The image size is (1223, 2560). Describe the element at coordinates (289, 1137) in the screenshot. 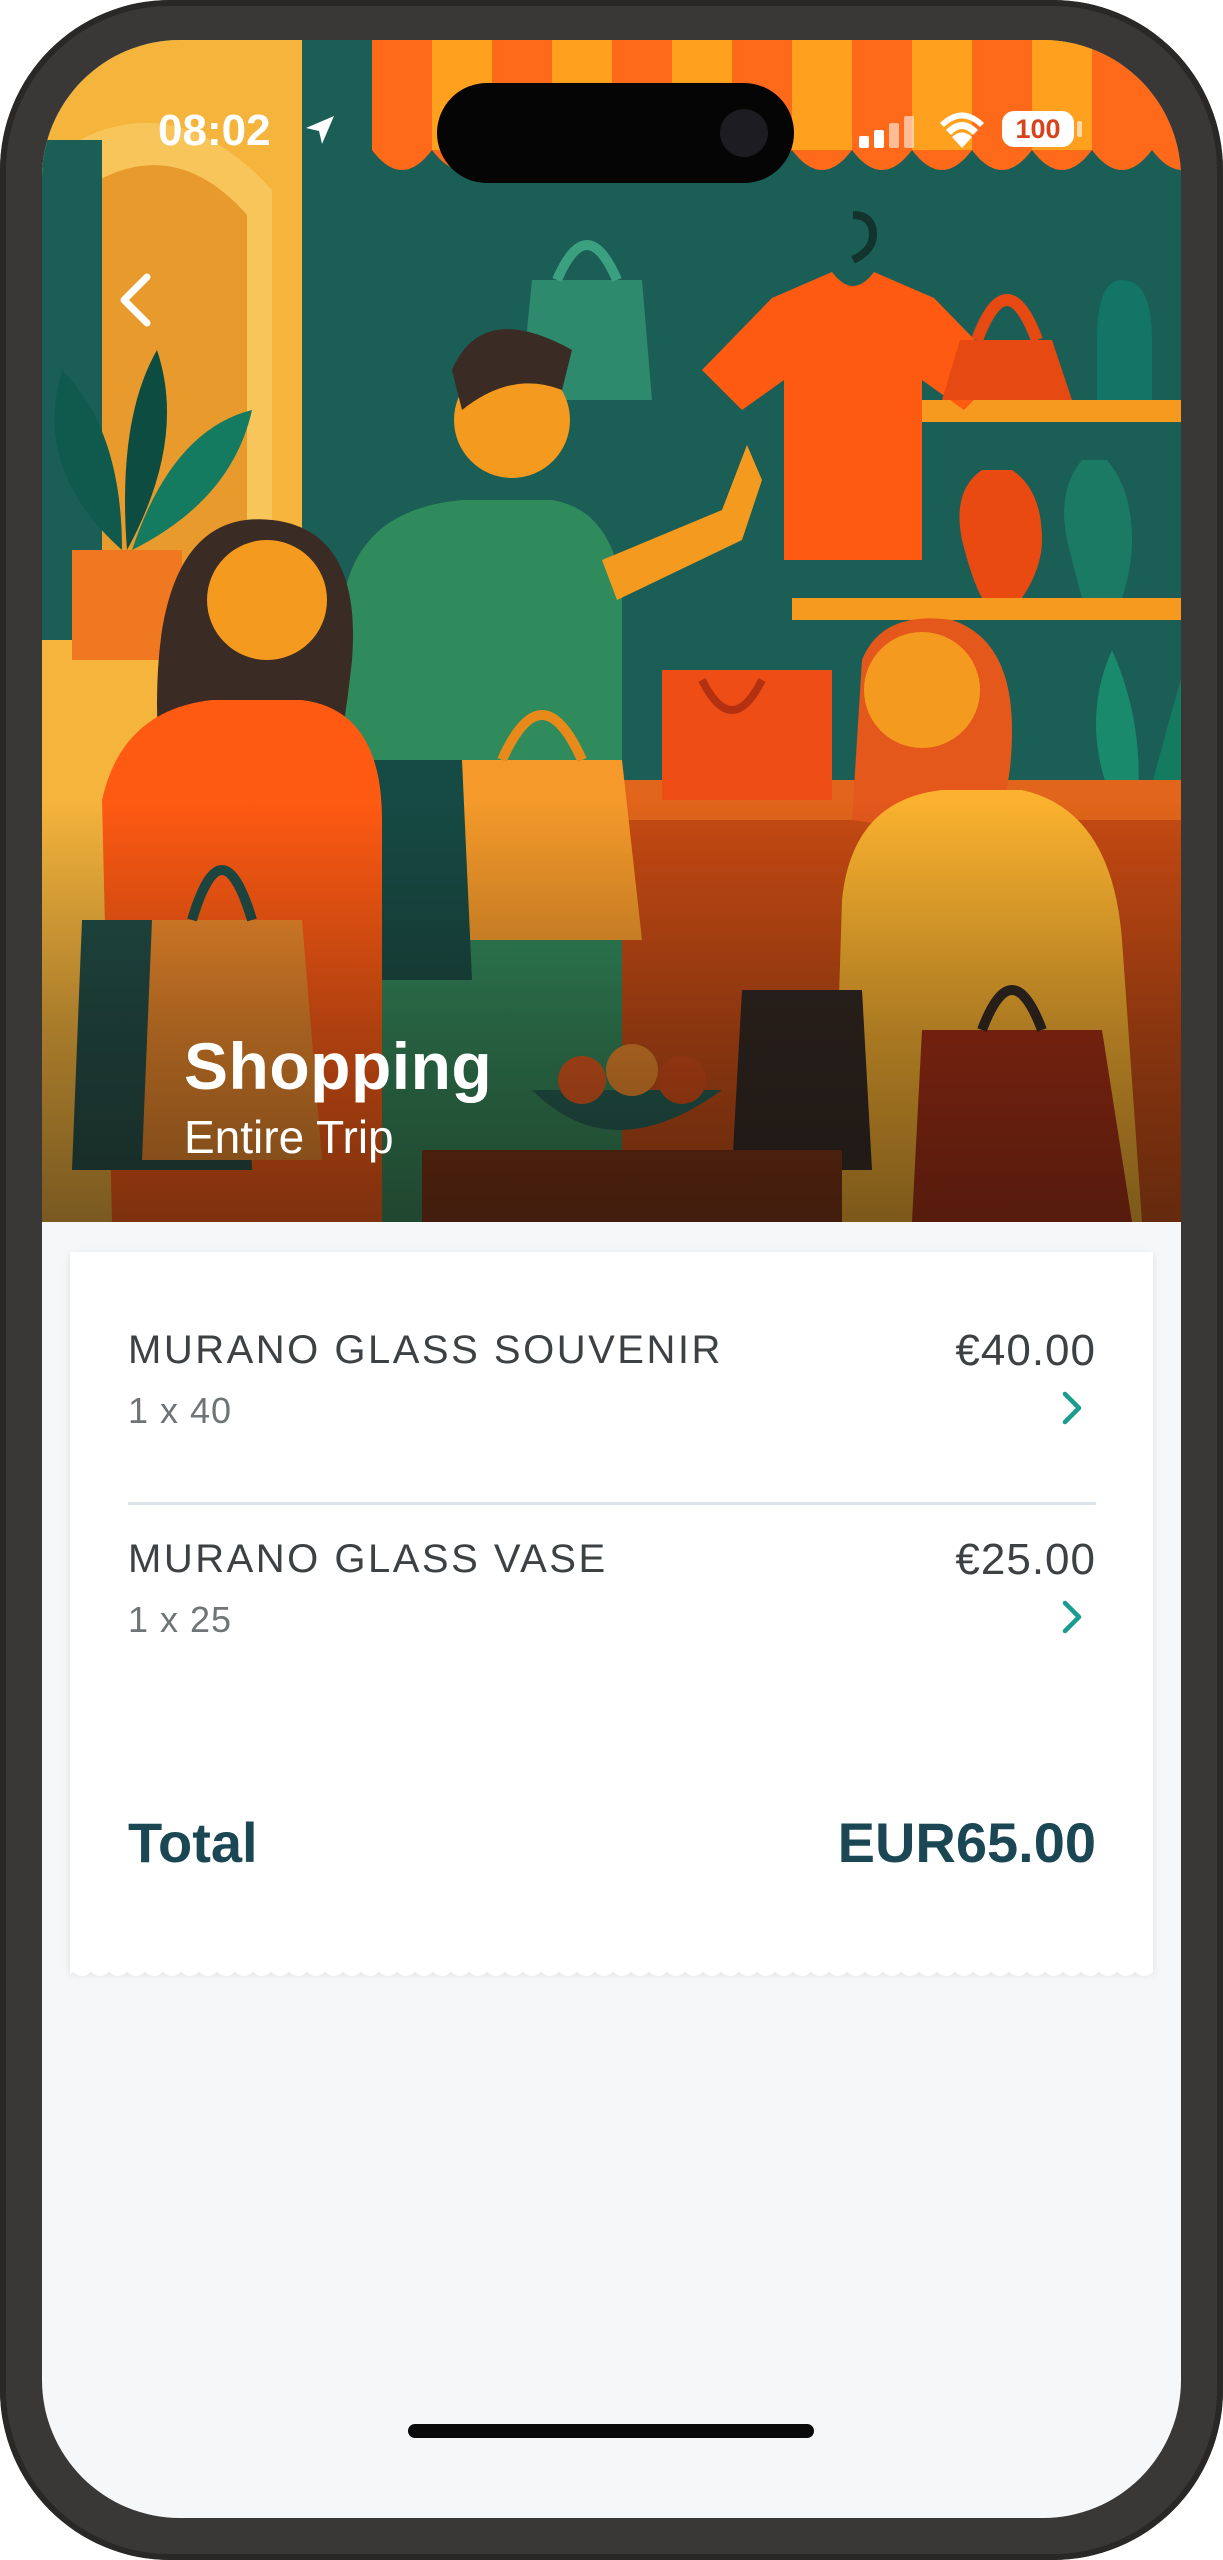

I see `page-subtitle: Entire Trip` at that location.